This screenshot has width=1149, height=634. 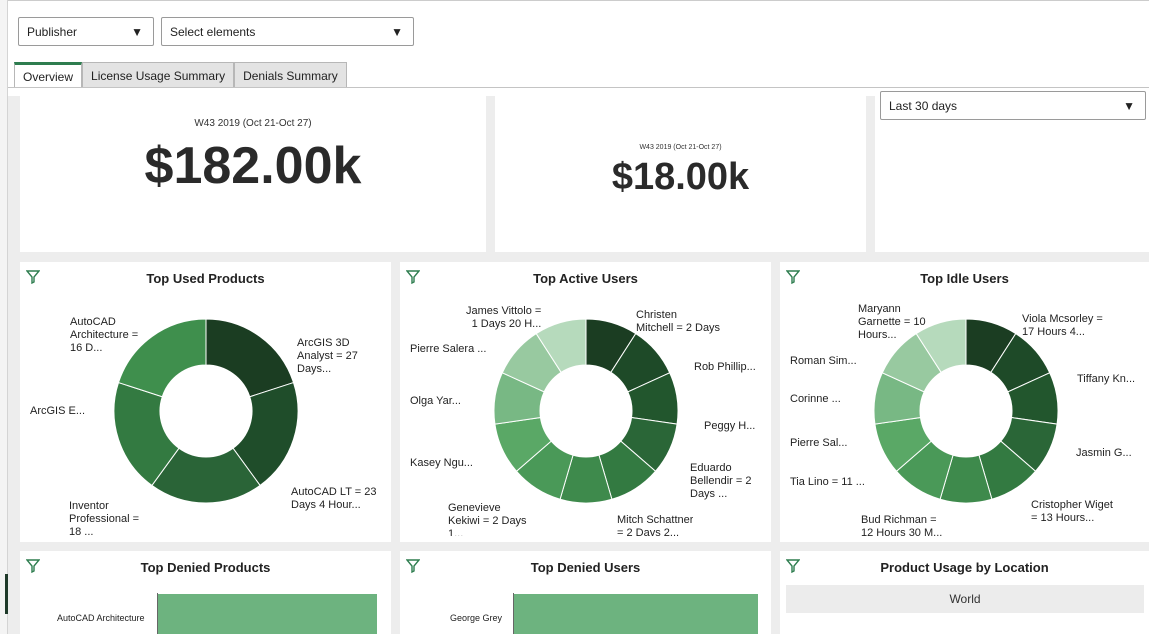 What do you see at coordinates (205, 592) in the screenshot?
I see `top-denied-products-panel: Top Denied Products AutoCAD Architecture` at bounding box center [205, 592].